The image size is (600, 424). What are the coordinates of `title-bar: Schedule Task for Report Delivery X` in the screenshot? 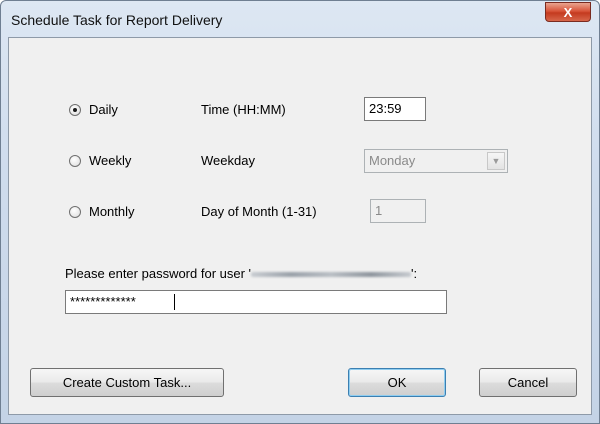 It's located at (300, 19).